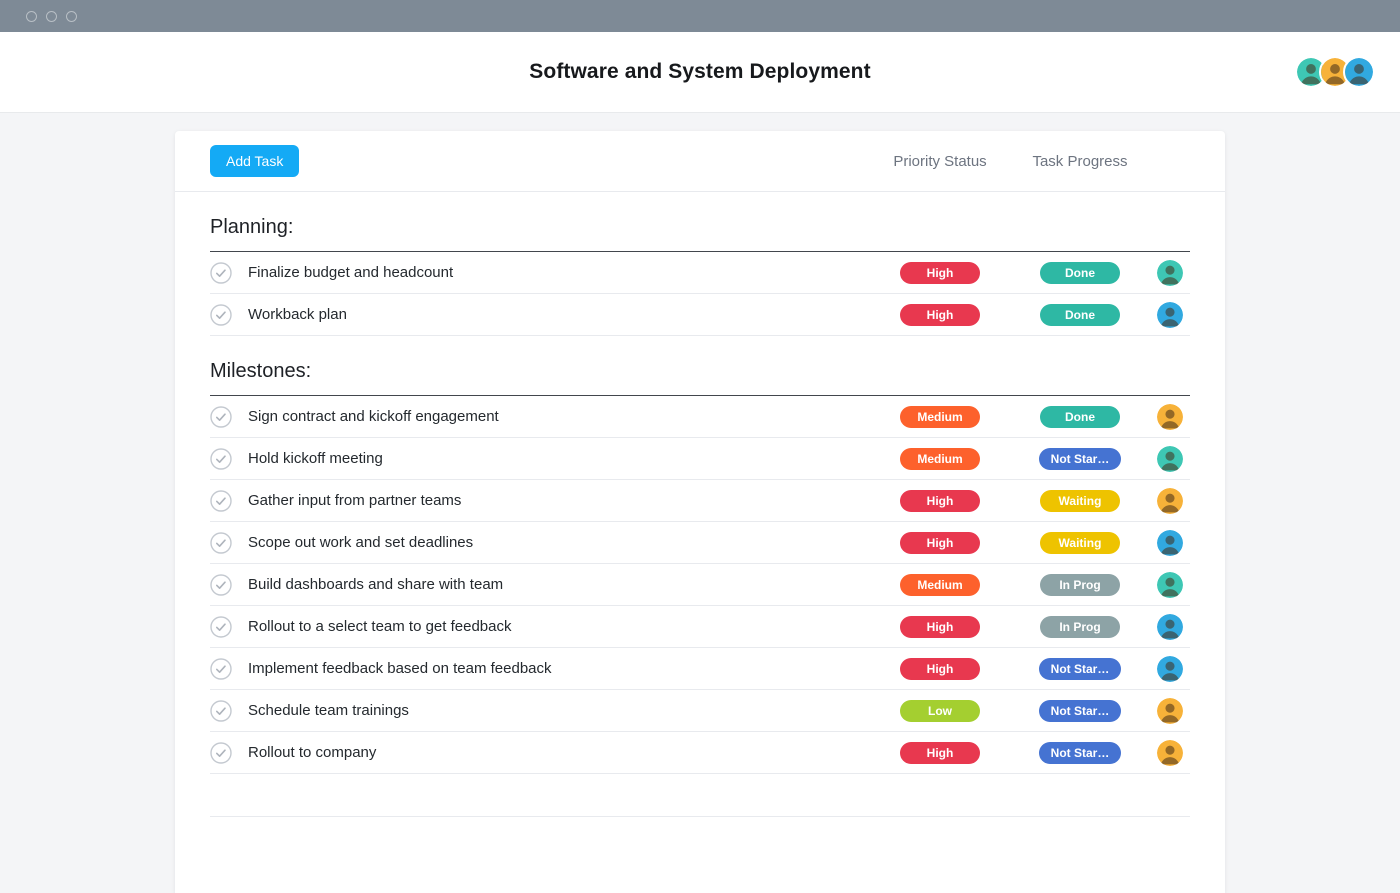  Describe the element at coordinates (380, 626) in the screenshot. I see `task-name: Rollout to a select team to get feedback` at that location.